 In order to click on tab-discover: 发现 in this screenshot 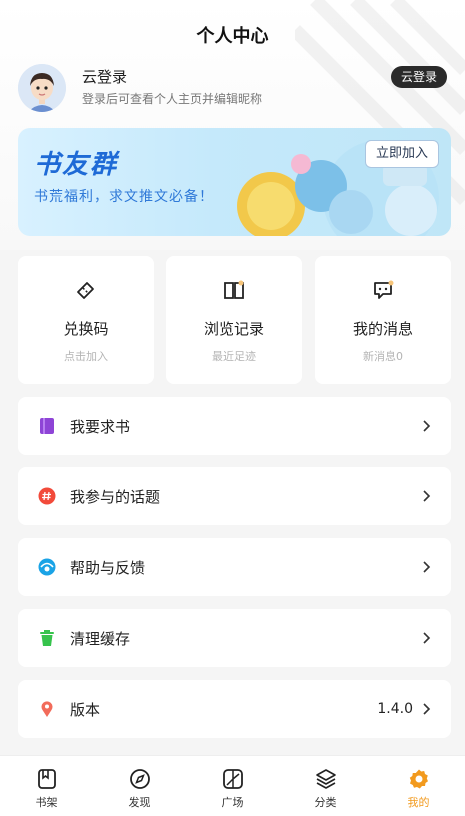, I will do `click(139, 786)`.